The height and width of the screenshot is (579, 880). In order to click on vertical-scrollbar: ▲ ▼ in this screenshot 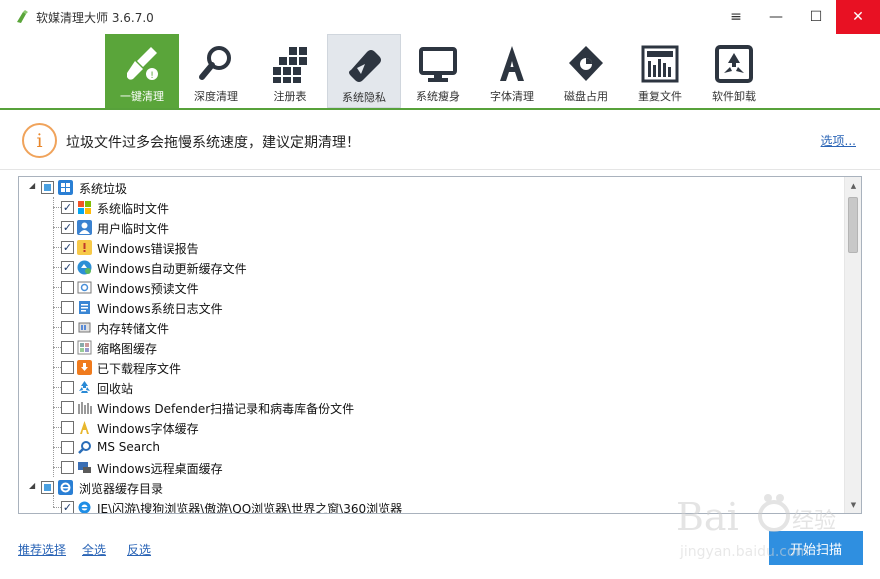, I will do `click(852, 345)`.